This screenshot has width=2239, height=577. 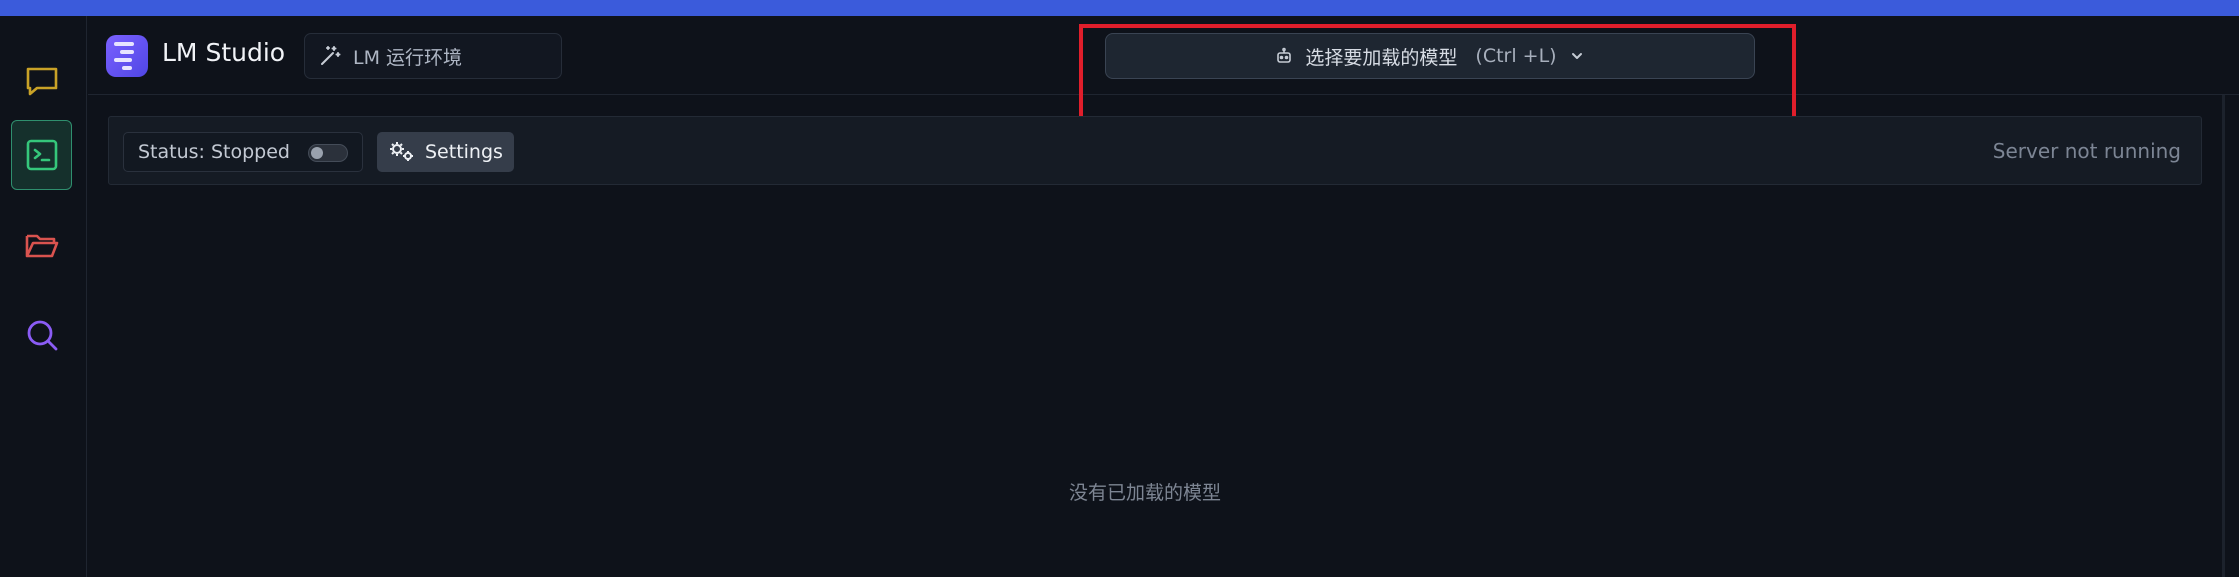 I want to click on runtime-button-label: LM 运行环境, so click(x=408, y=57).